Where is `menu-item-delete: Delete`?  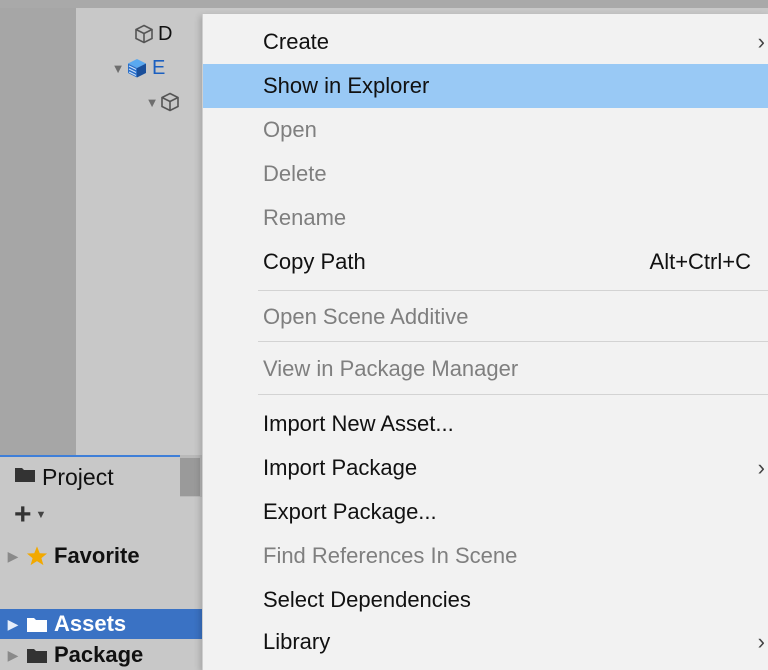
menu-item-delete: Delete is located at coordinates (485, 174).